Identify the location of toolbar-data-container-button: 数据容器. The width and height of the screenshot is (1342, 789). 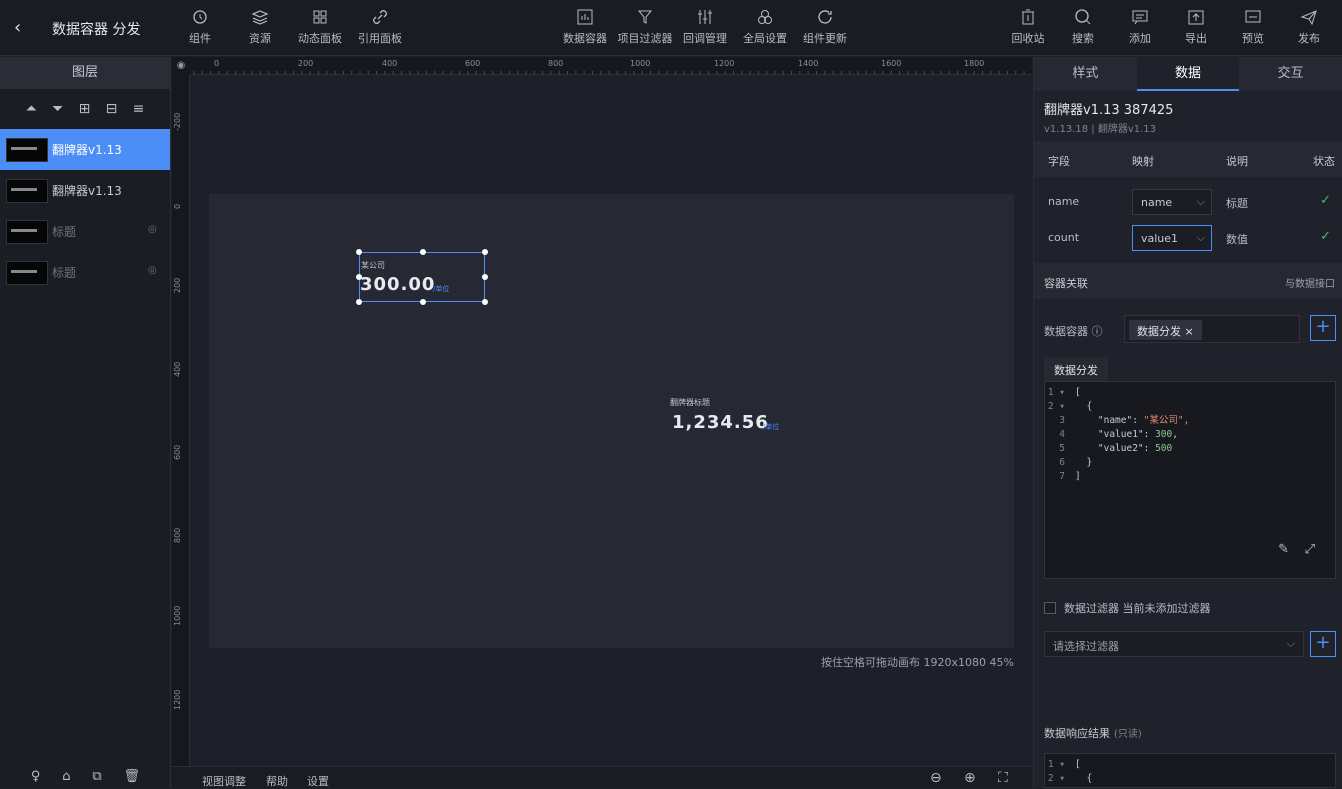
(585, 27).